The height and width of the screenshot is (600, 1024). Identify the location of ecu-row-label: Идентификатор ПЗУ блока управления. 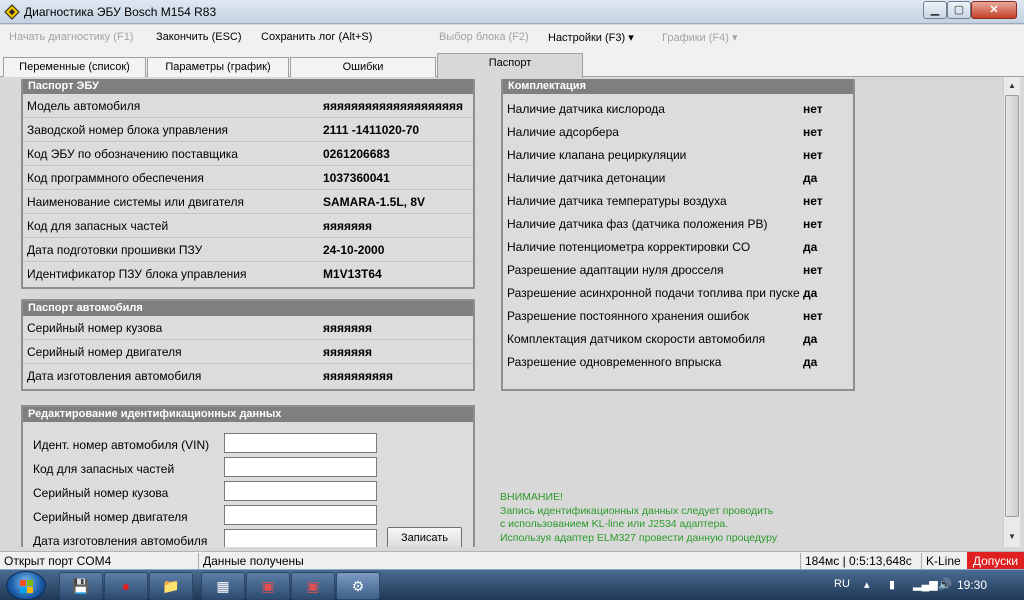
(137, 274).